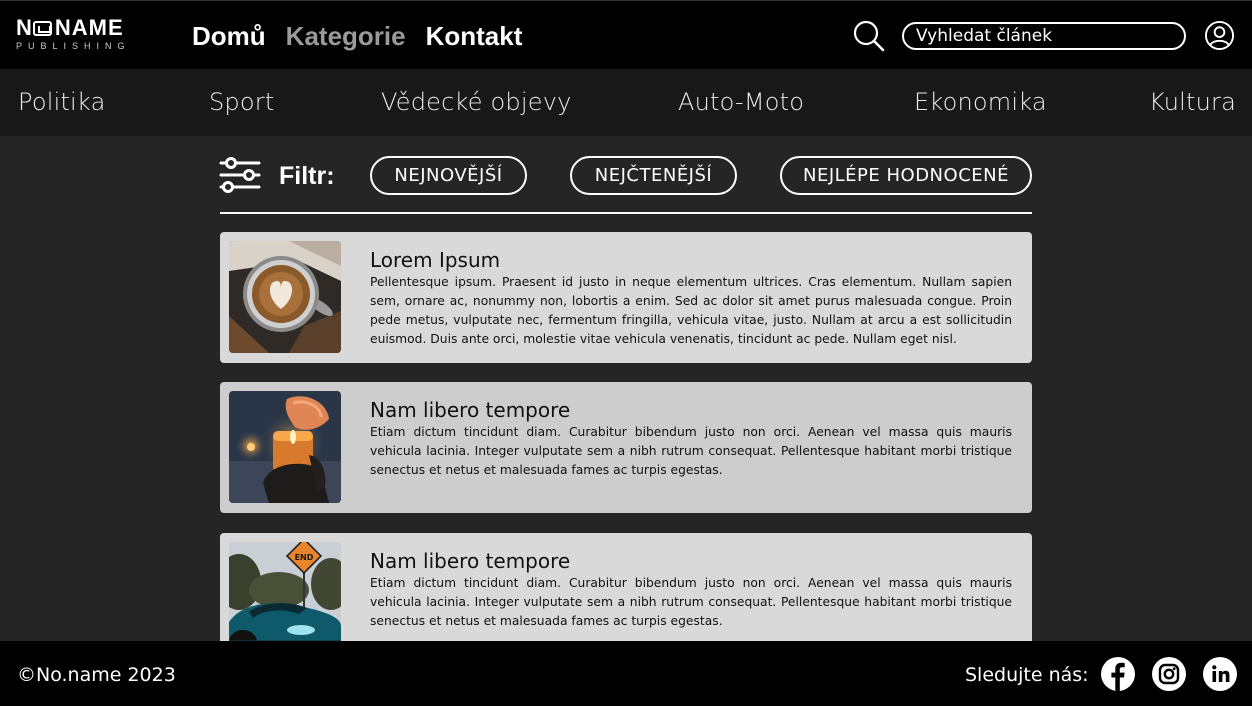  What do you see at coordinates (24, 27) in the screenshot?
I see `logo-letter-n: N` at bounding box center [24, 27].